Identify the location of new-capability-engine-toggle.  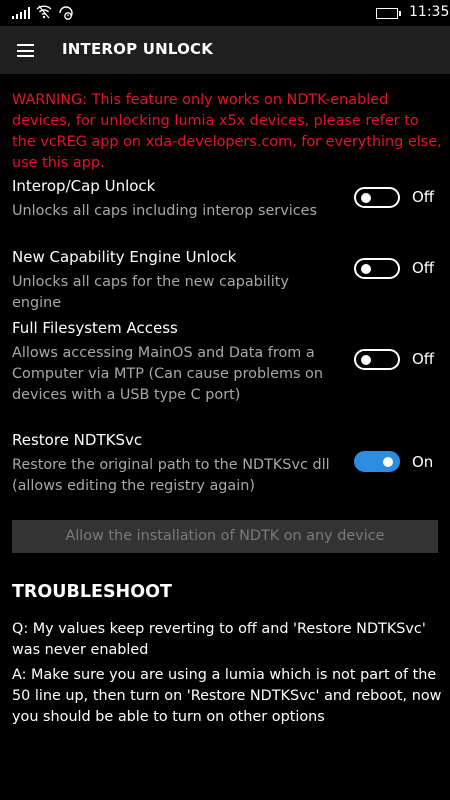
(377, 268).